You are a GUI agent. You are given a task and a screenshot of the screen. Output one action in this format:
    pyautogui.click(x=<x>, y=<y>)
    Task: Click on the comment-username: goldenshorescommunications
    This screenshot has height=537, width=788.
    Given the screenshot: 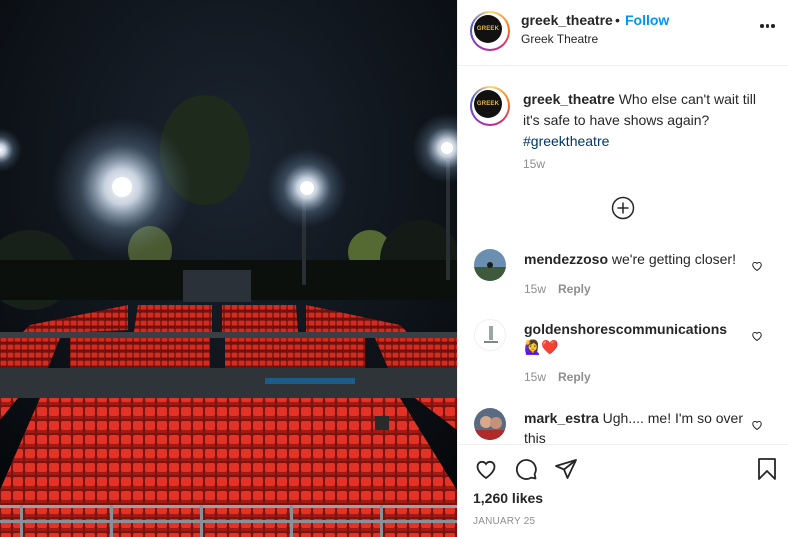 What is the action you would take?
    pyautogui.click(x=625, y=329)
    